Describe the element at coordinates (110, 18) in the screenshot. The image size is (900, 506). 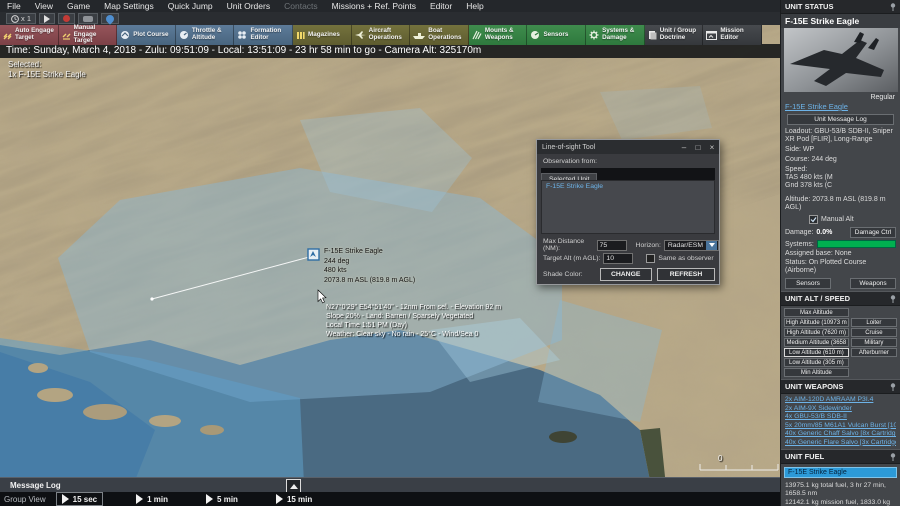
I see `bookmark-button` at that location.